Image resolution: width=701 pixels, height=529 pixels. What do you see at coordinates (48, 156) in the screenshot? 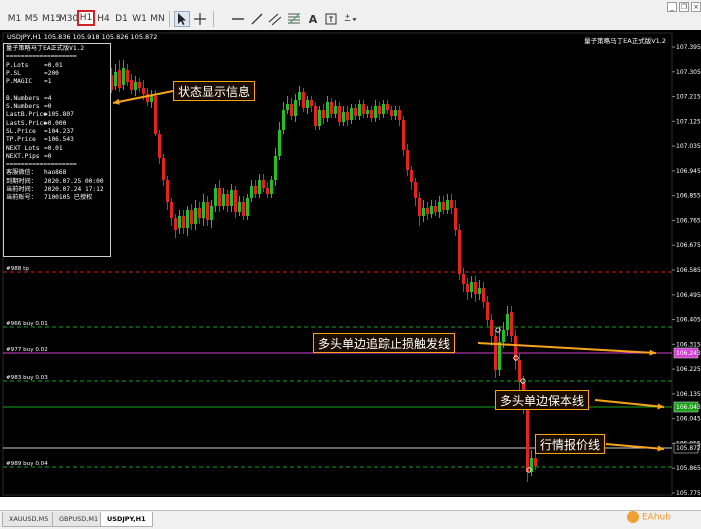
I see `info-value: =0` at bounding box center [48, 156].